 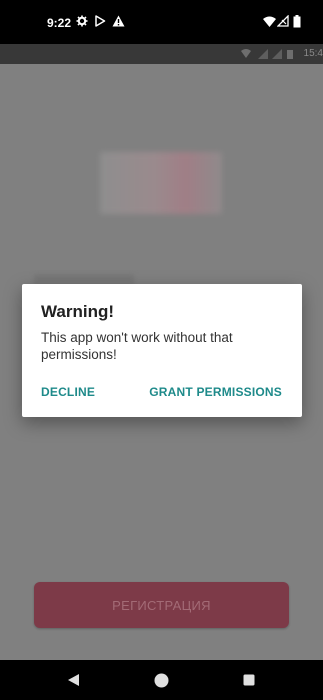 What do you see at coordinates (82, 21) in the screenshot?
I see `gear-icon` at bounding box center [82, 21].